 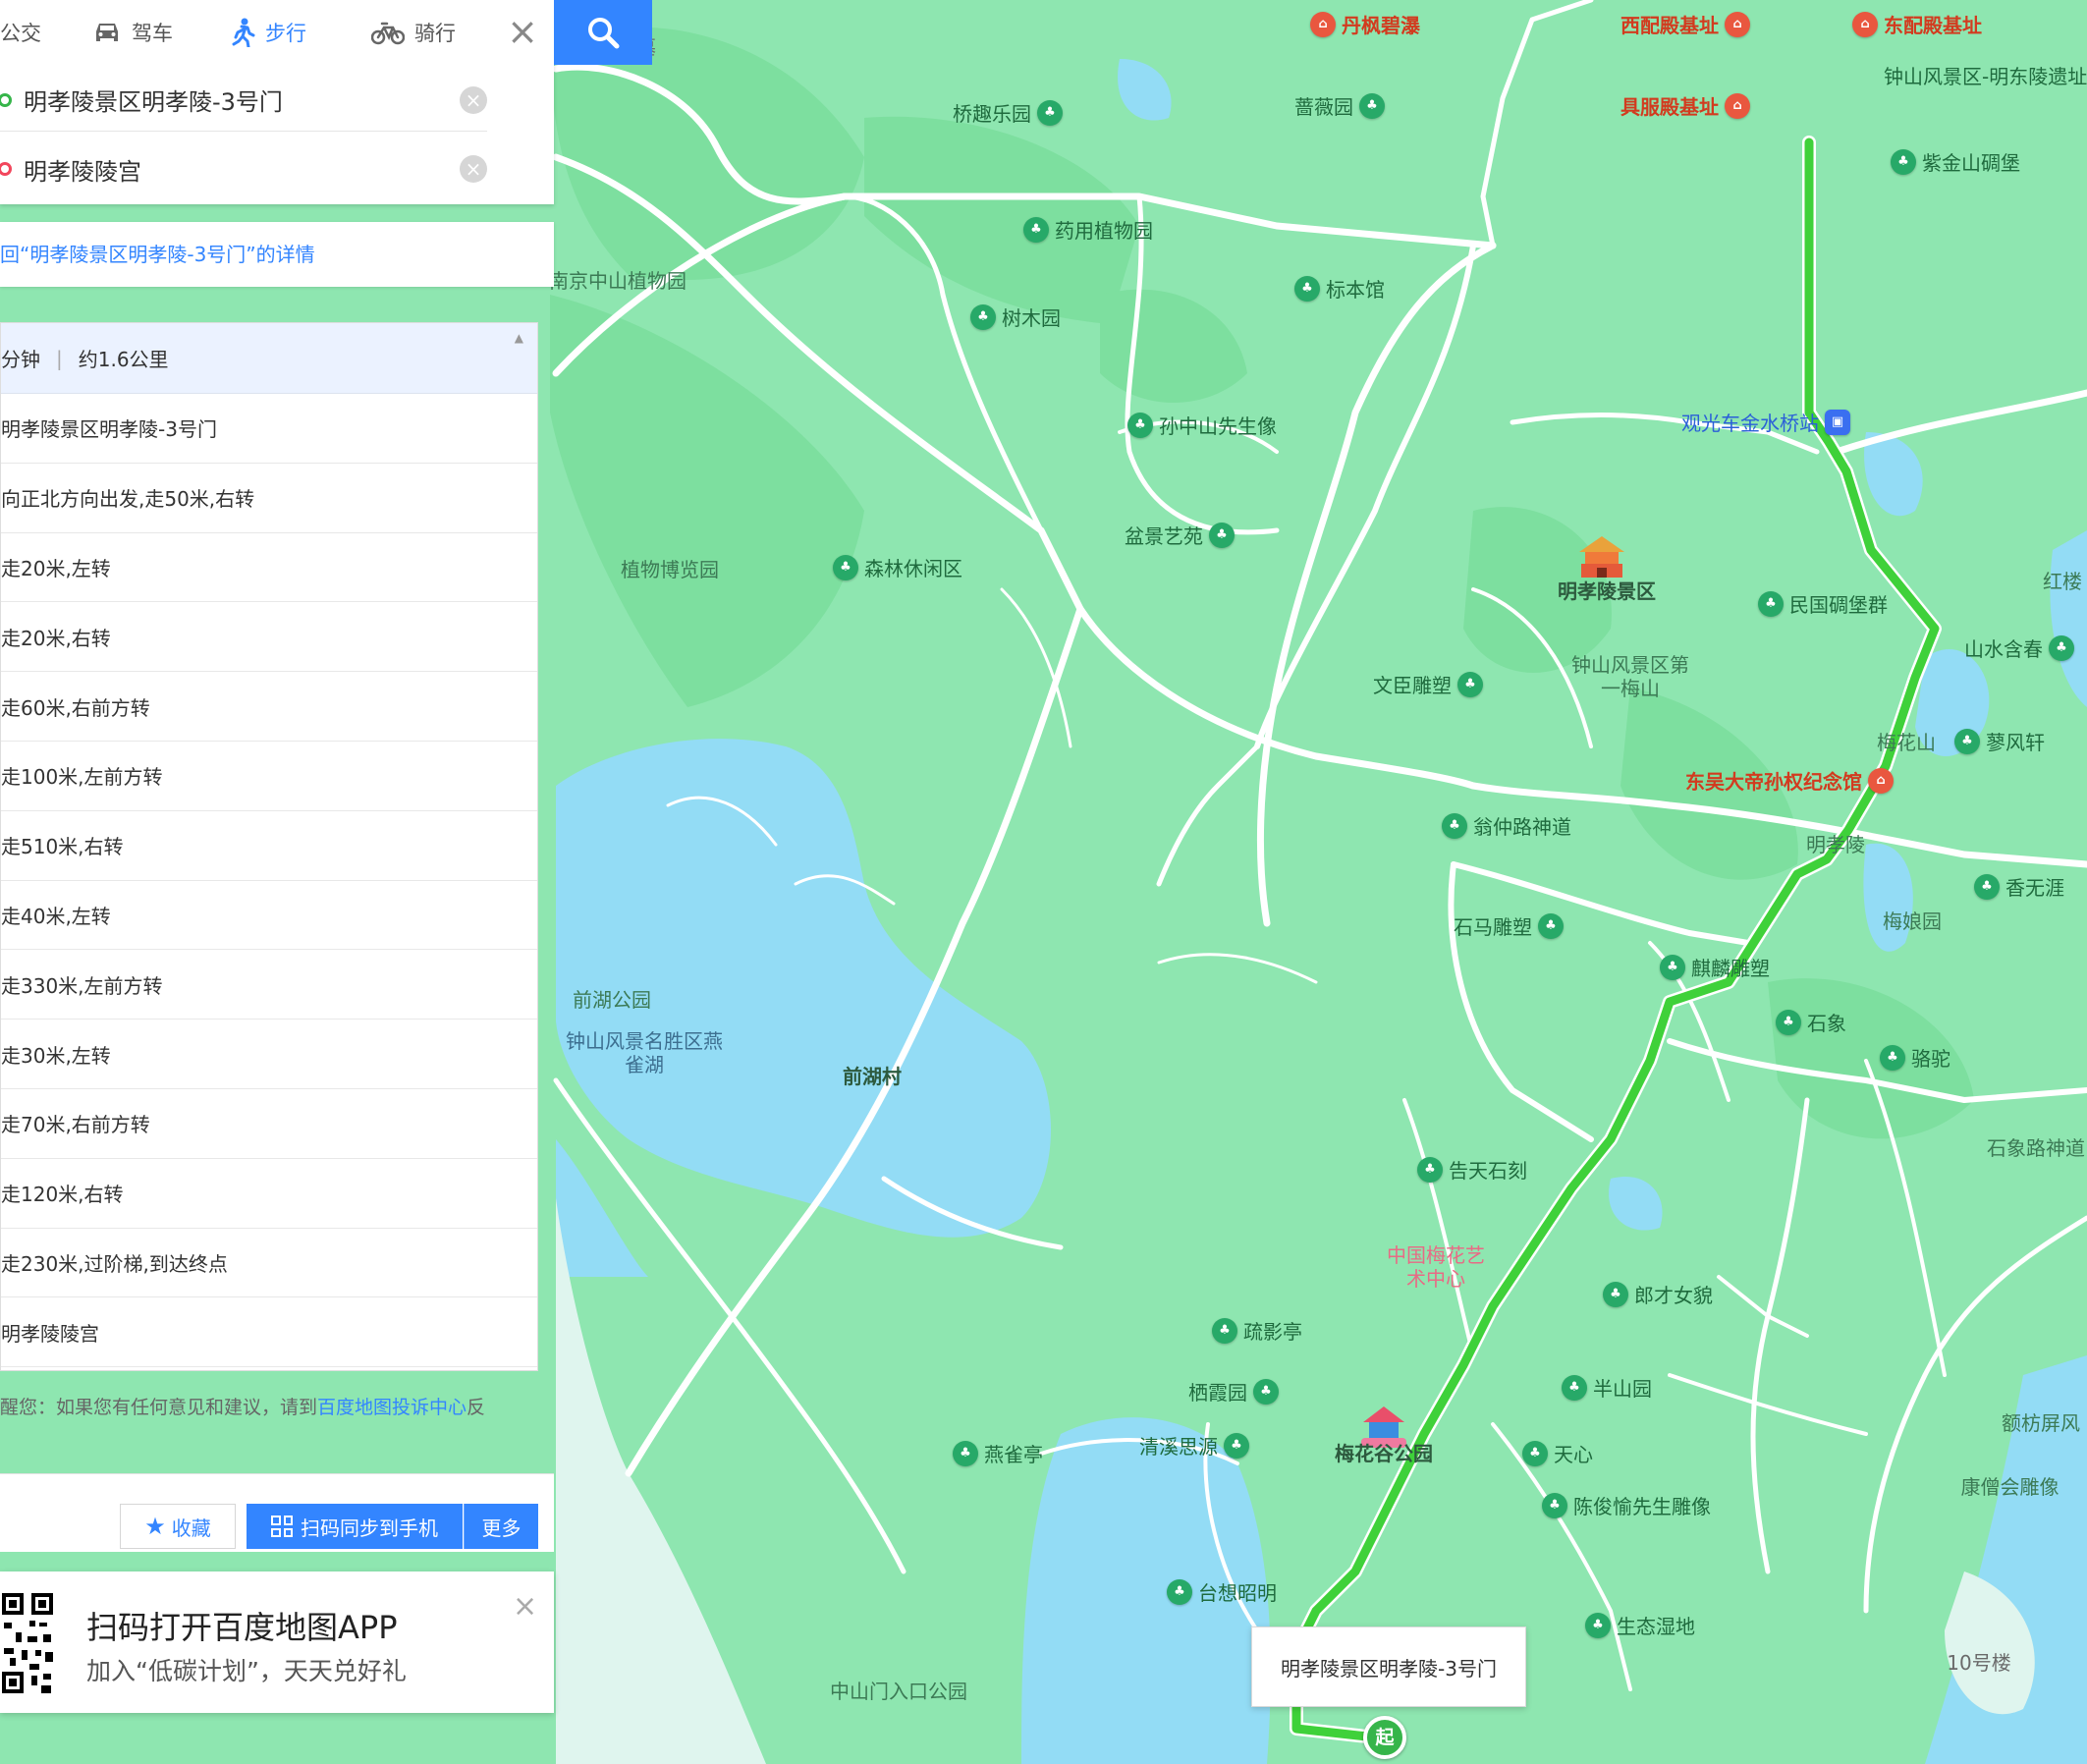 I want to click on map-poi: ♣ 民国碉堡群, so click(x=1823, y=603).